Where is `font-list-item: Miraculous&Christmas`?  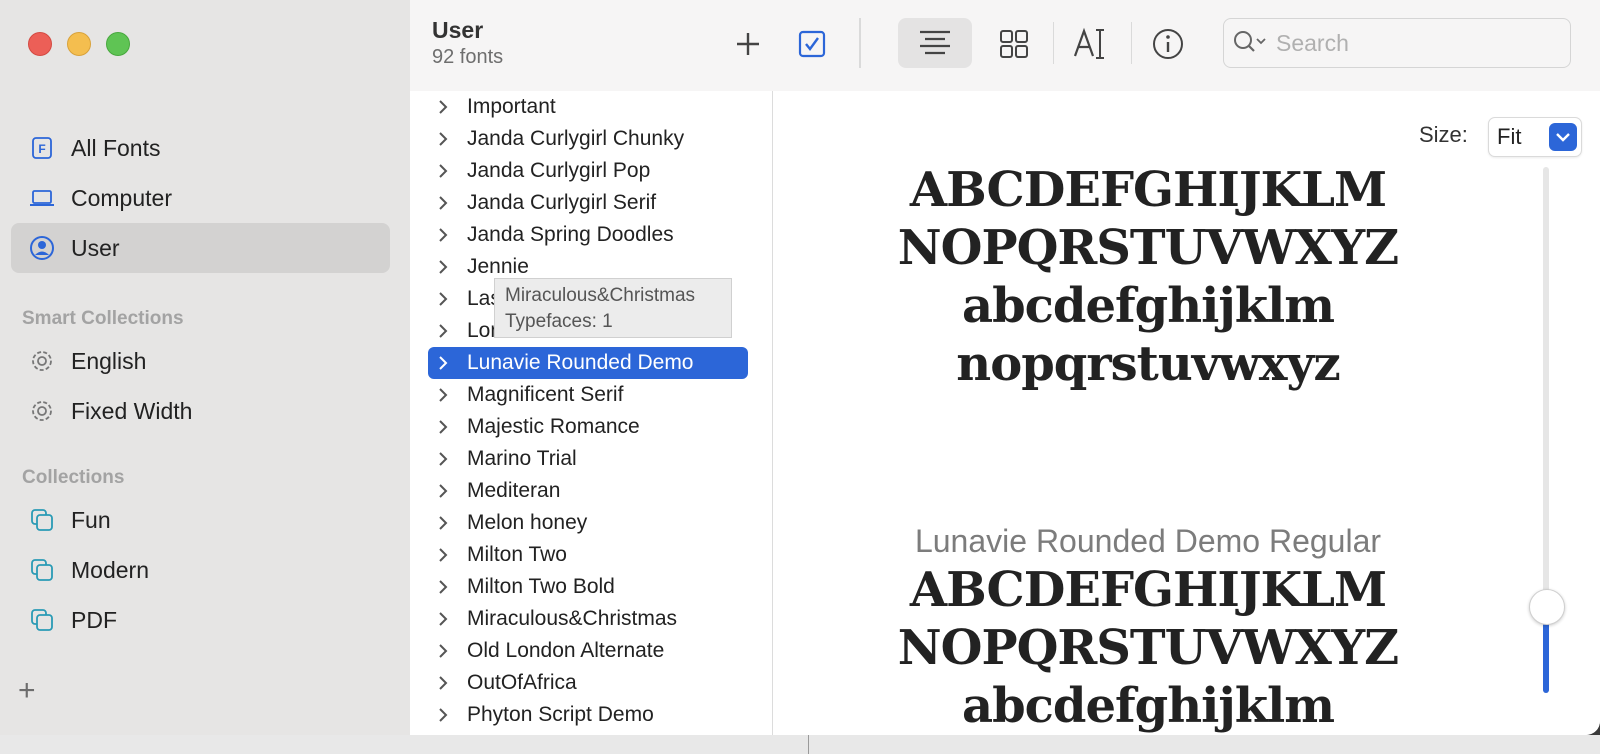
font-list-item: Miraculous&Christmas is located at coordinates (588, 619).